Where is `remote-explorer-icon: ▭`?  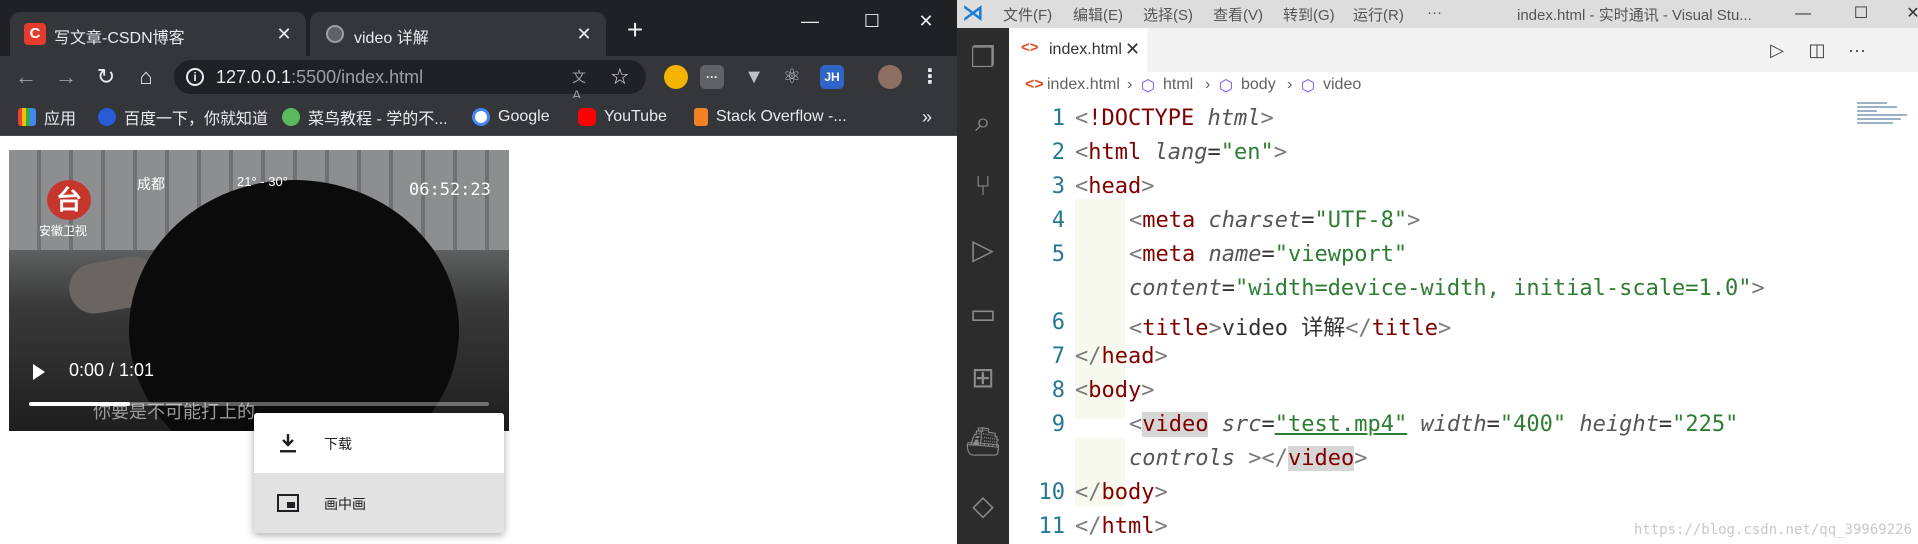 remote-explorer-icon: ▭ is located at coordinates (983, 314).